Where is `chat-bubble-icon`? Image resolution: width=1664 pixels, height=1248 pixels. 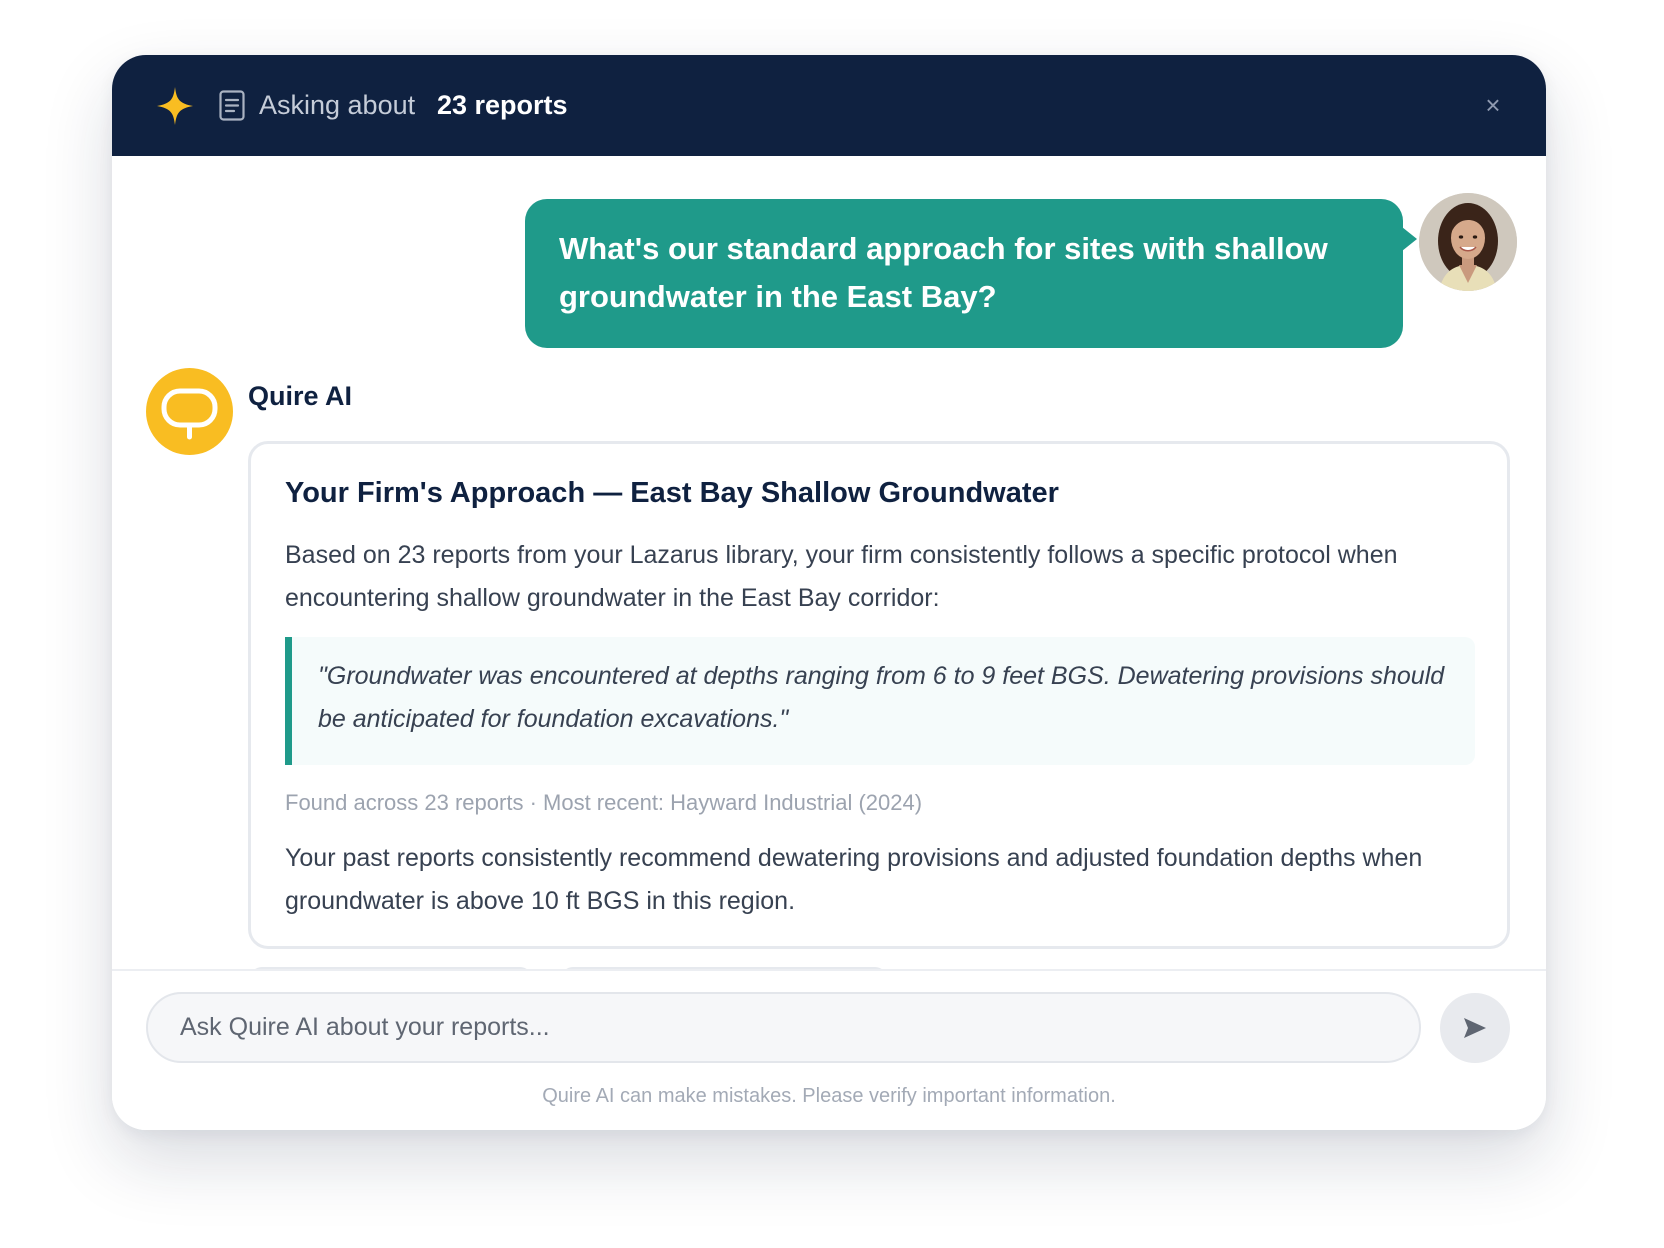
chat-bubble-icon is located at coordinates (189, 414).